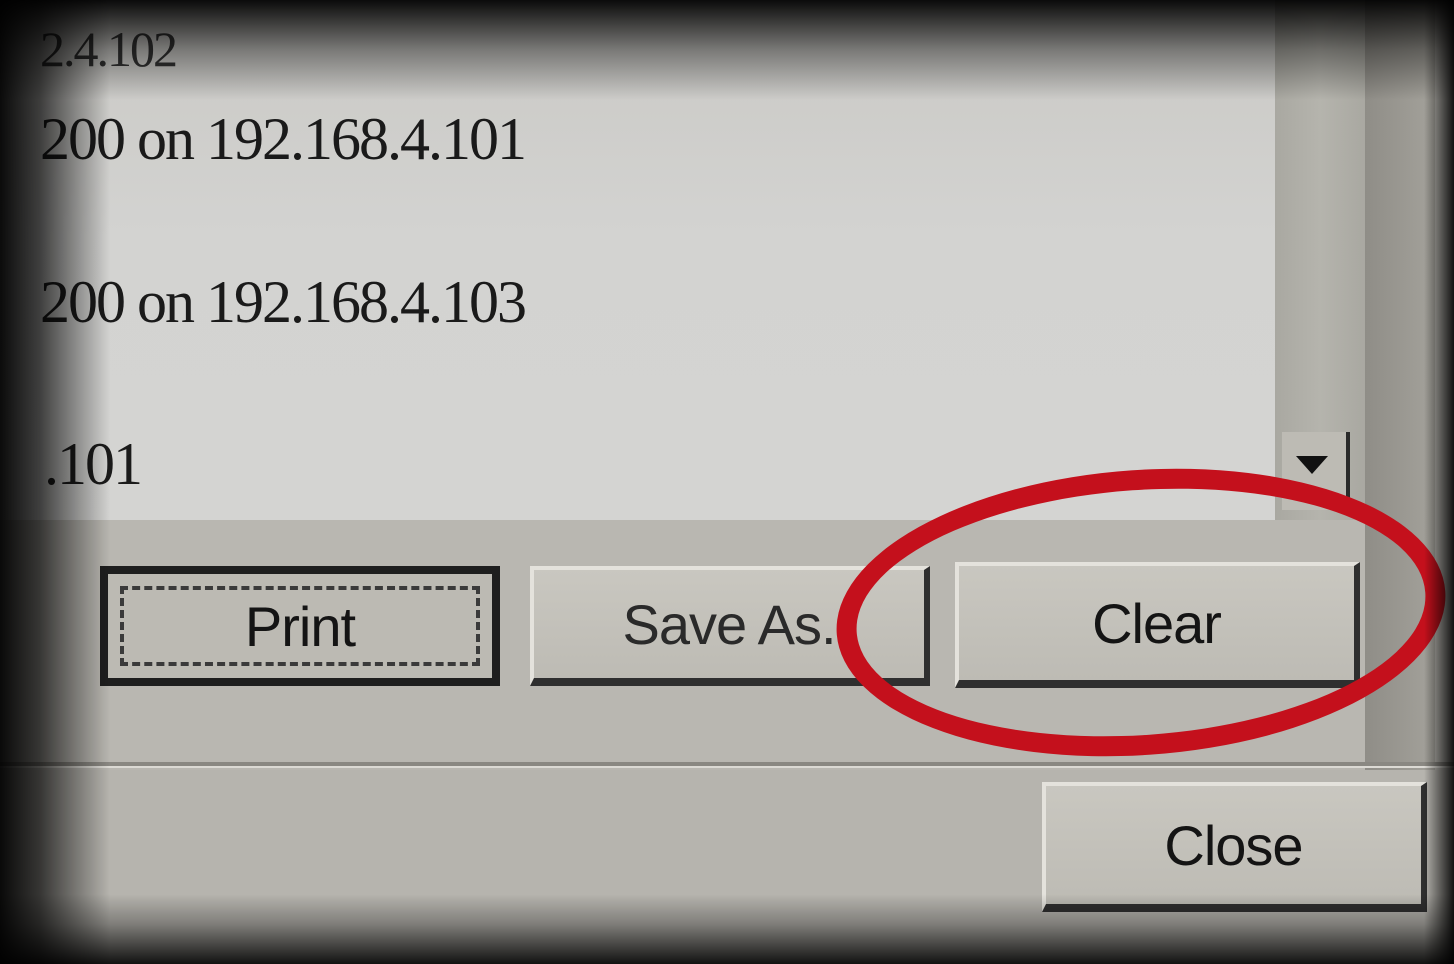 This screenshot has width=1454, height=964. I want to click on save-as-button: Save As., so click(730, 626).